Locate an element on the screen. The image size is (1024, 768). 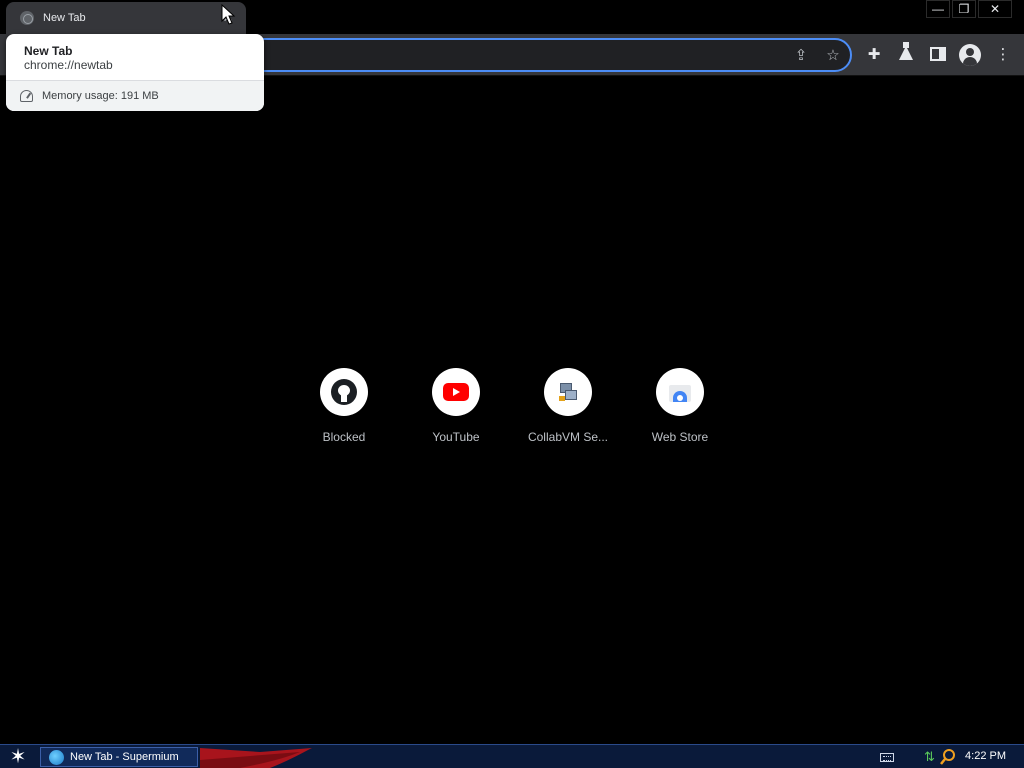
labs-flask-icon is located at coordinates (906, 51).